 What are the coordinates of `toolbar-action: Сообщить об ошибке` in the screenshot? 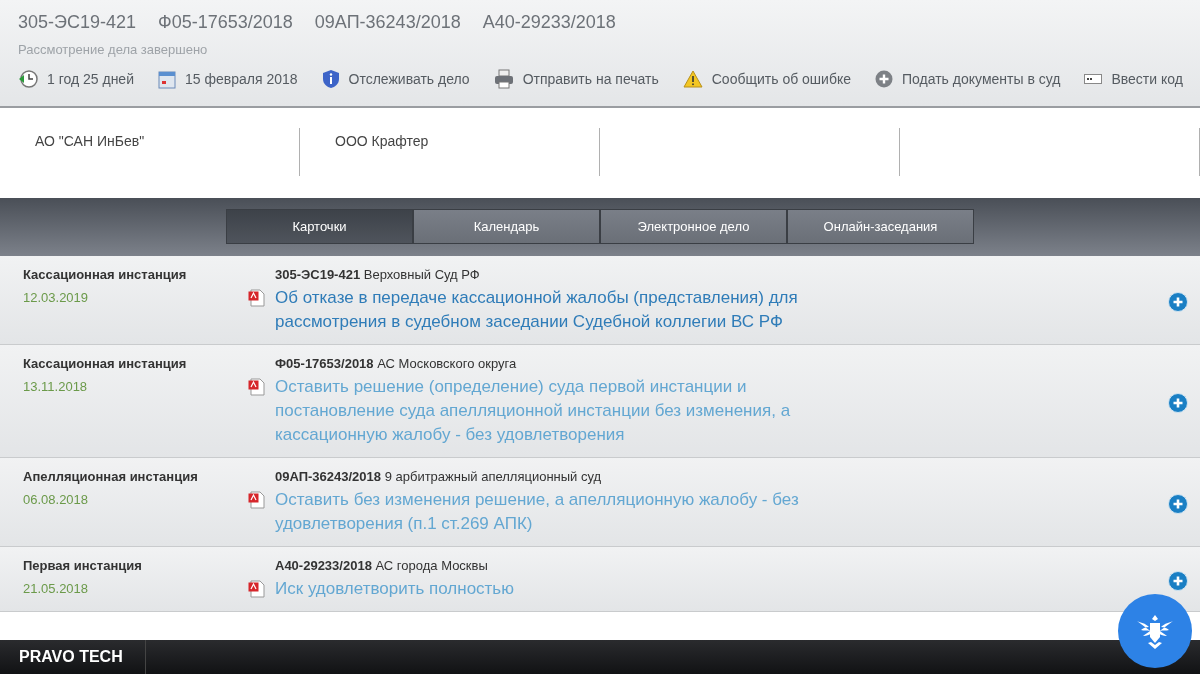 It's located at (766, 79).